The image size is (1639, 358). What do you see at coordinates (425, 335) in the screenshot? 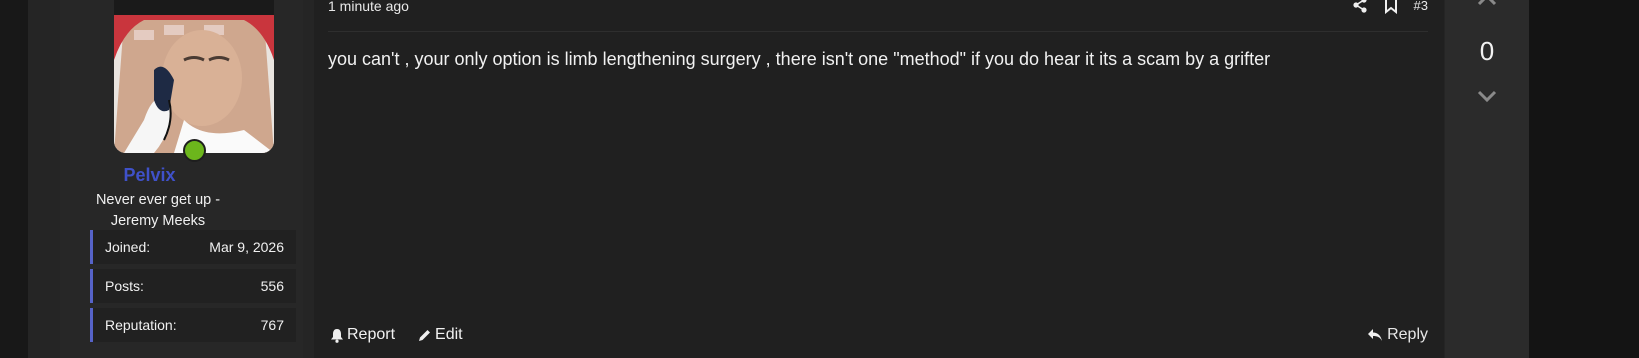
I see `pencil-icon` at bounding box center [425, 335].